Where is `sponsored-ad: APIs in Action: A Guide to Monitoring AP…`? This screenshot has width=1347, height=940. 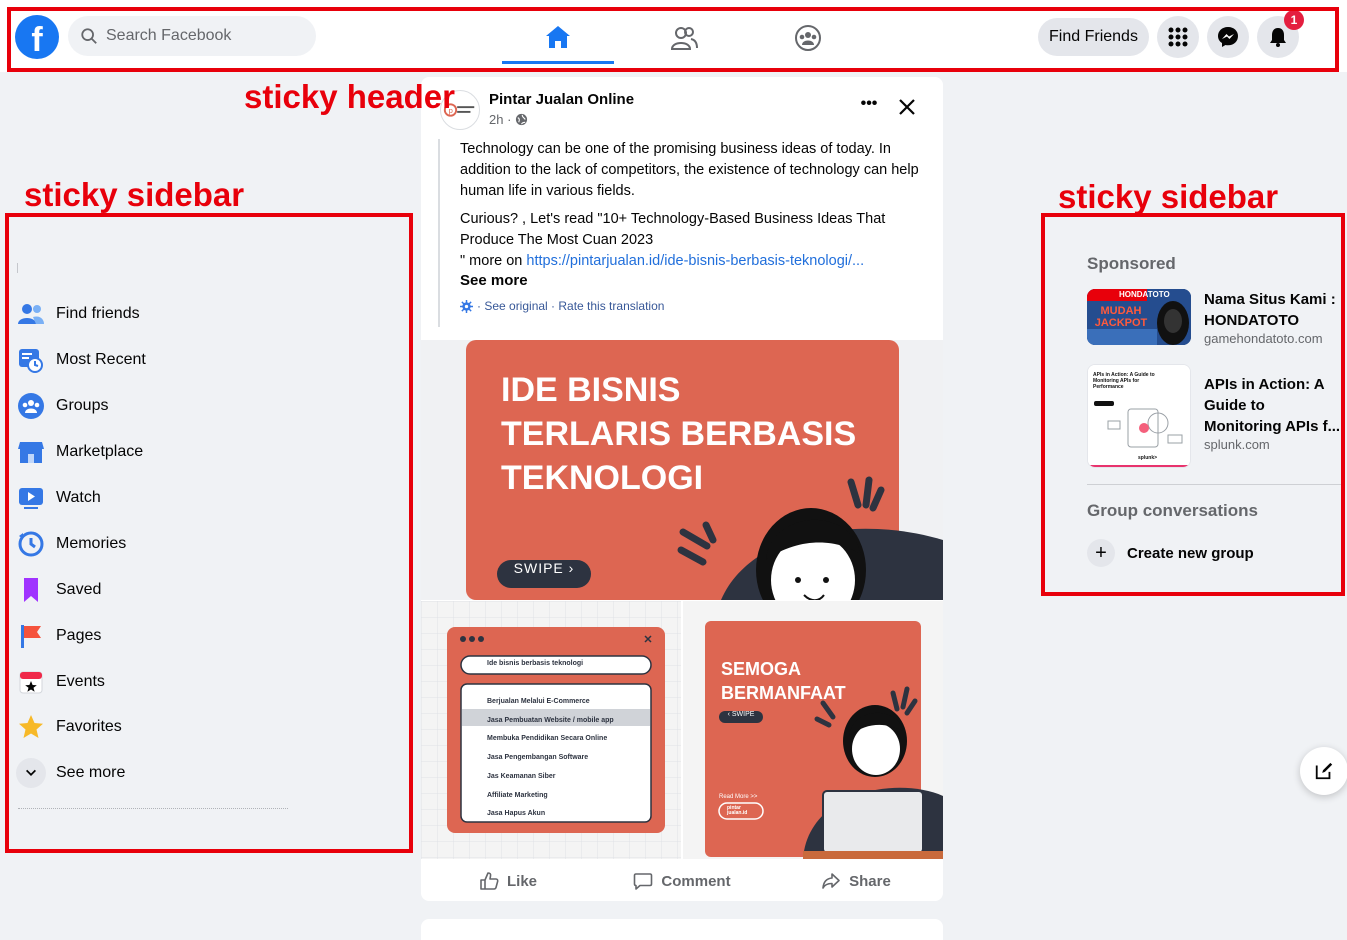 sponsored-ad: APIs in Action: A Guide to Monitoring AP… is located at coordinates (1215, 416).